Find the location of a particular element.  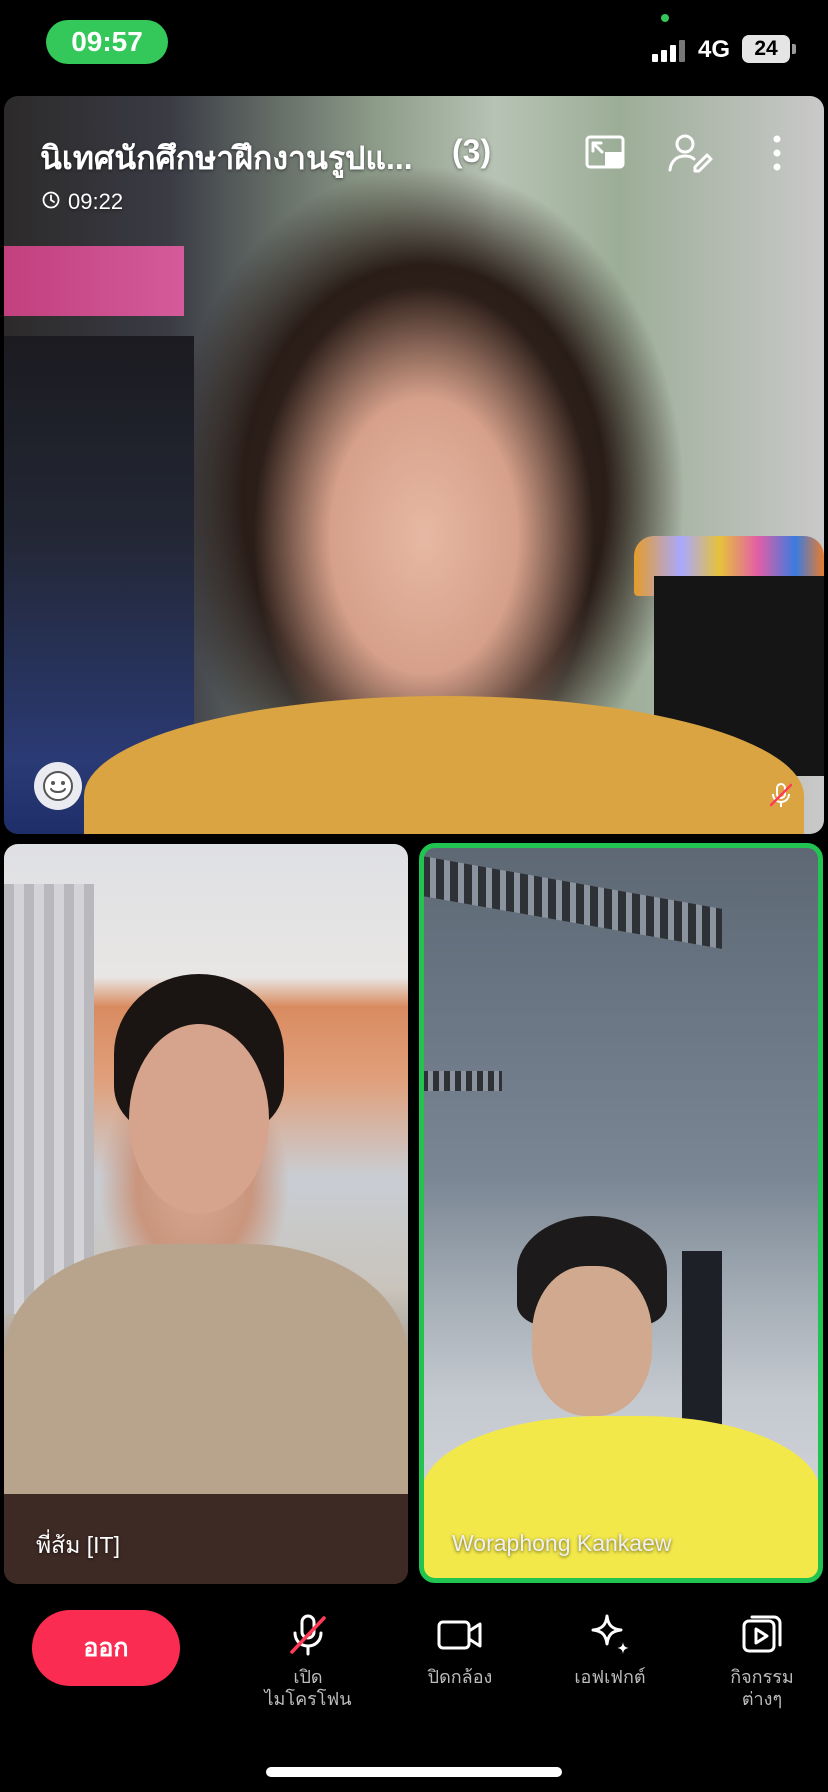

call-duration-text: 09:22 is located at coordinates (96, 201).